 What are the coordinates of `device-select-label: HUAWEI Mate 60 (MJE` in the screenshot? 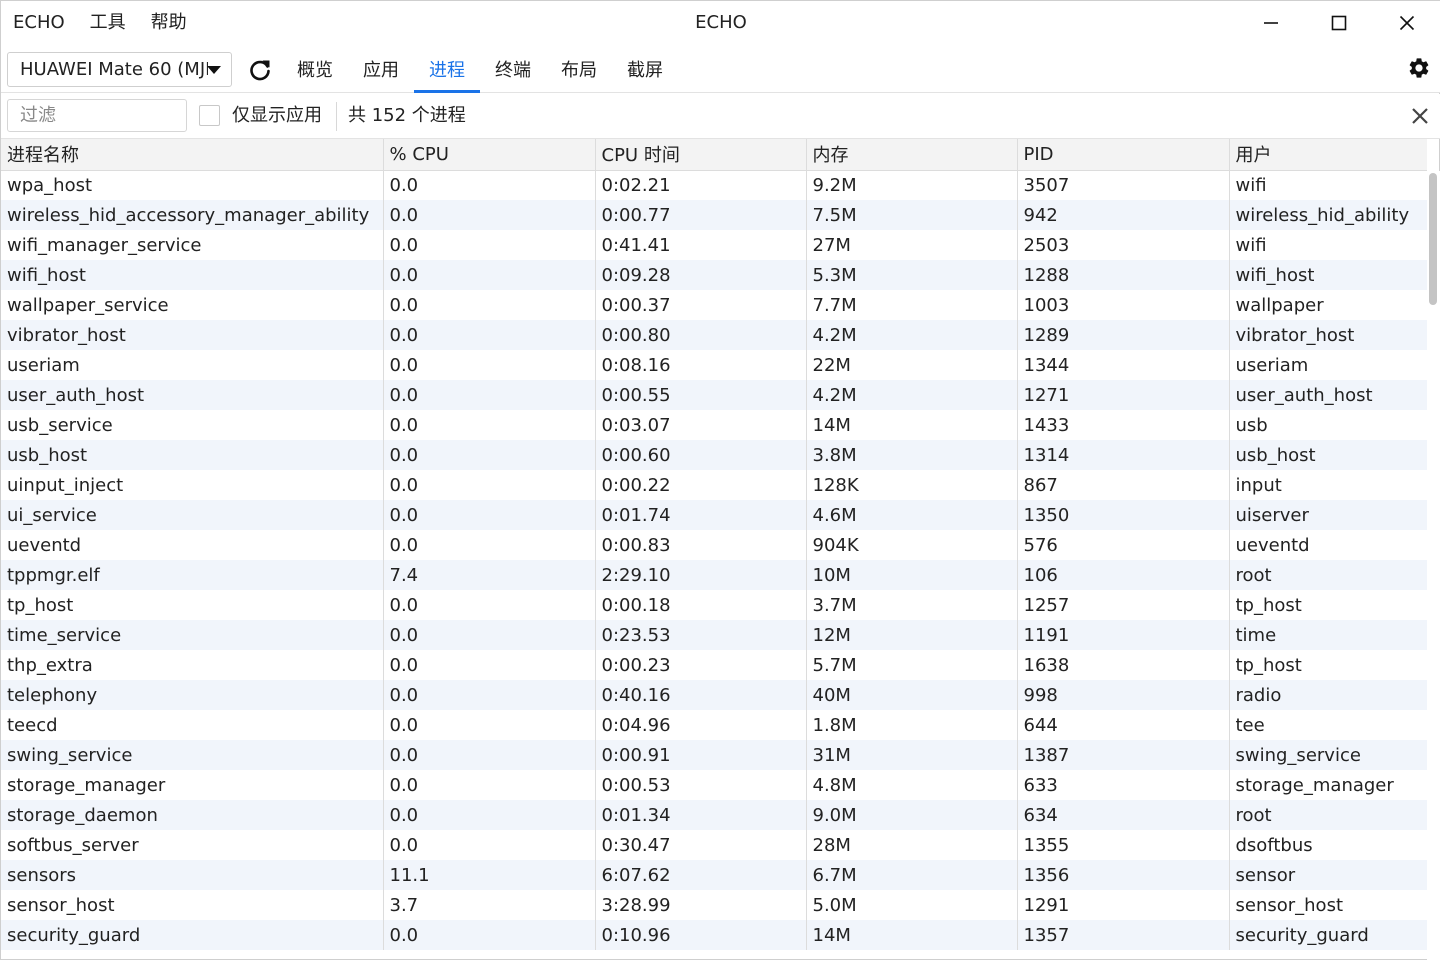 It's located at (114, 69).